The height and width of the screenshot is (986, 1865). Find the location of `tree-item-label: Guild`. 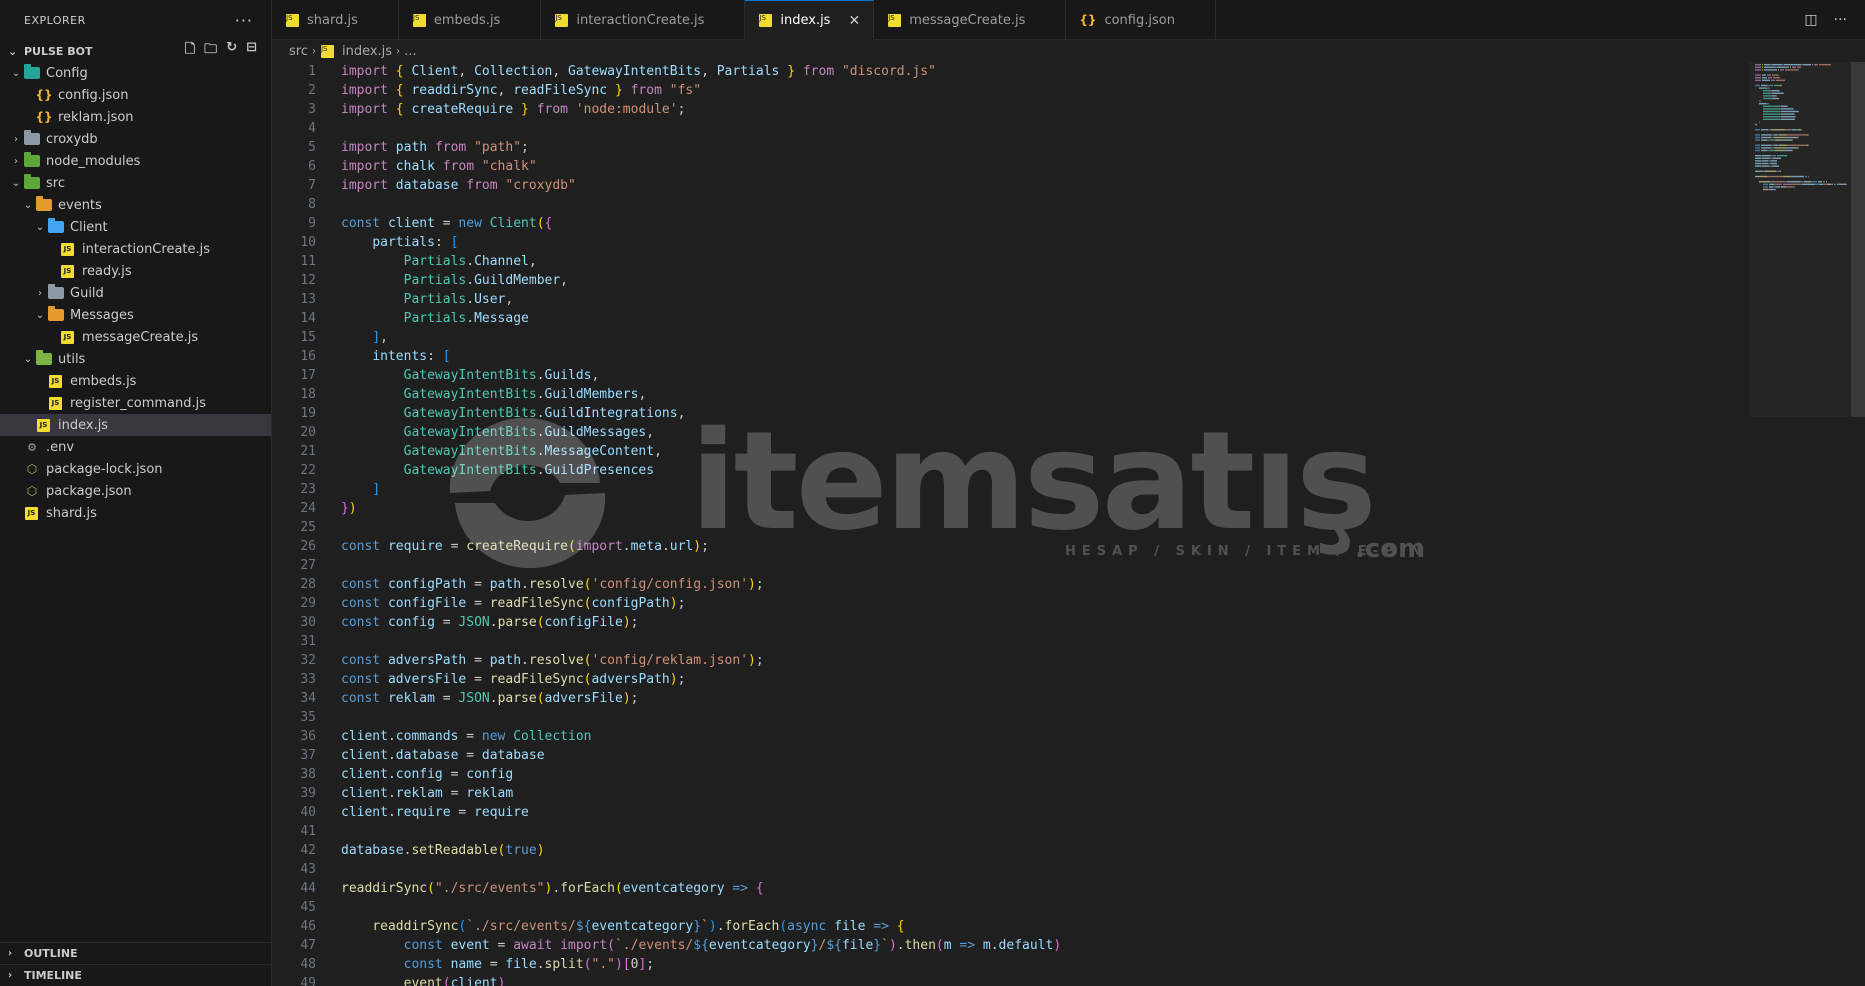

tree-item-label: Guild is located at coordinates (87, 293).